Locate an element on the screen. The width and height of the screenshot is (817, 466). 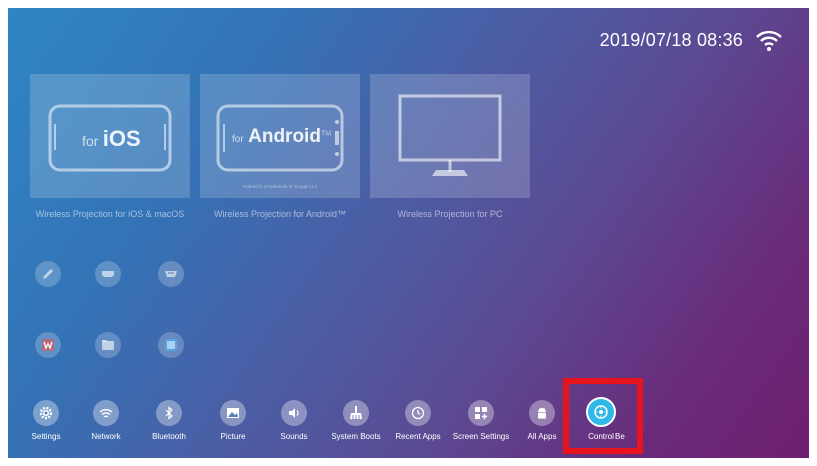
tile-wireless-pc is located at coordinates (450, 136).